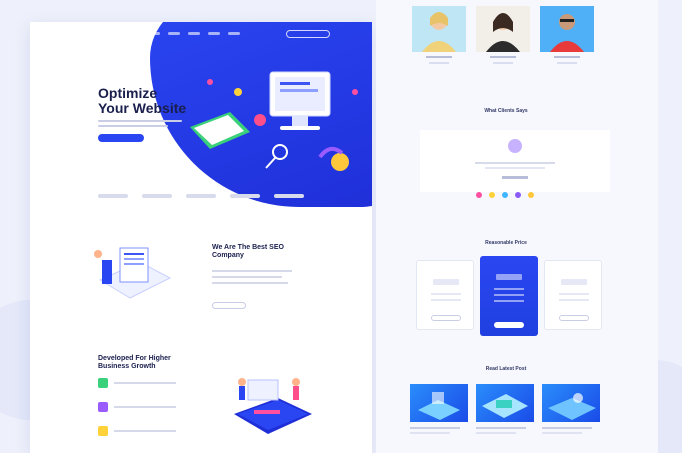 Image resolution: width=682 pixels, height=453 pixels. What do you see at coordinates (506, 243) in the screenshot?
I see `pricing-title: Reasonable Price` at bounding box center [506, 243].